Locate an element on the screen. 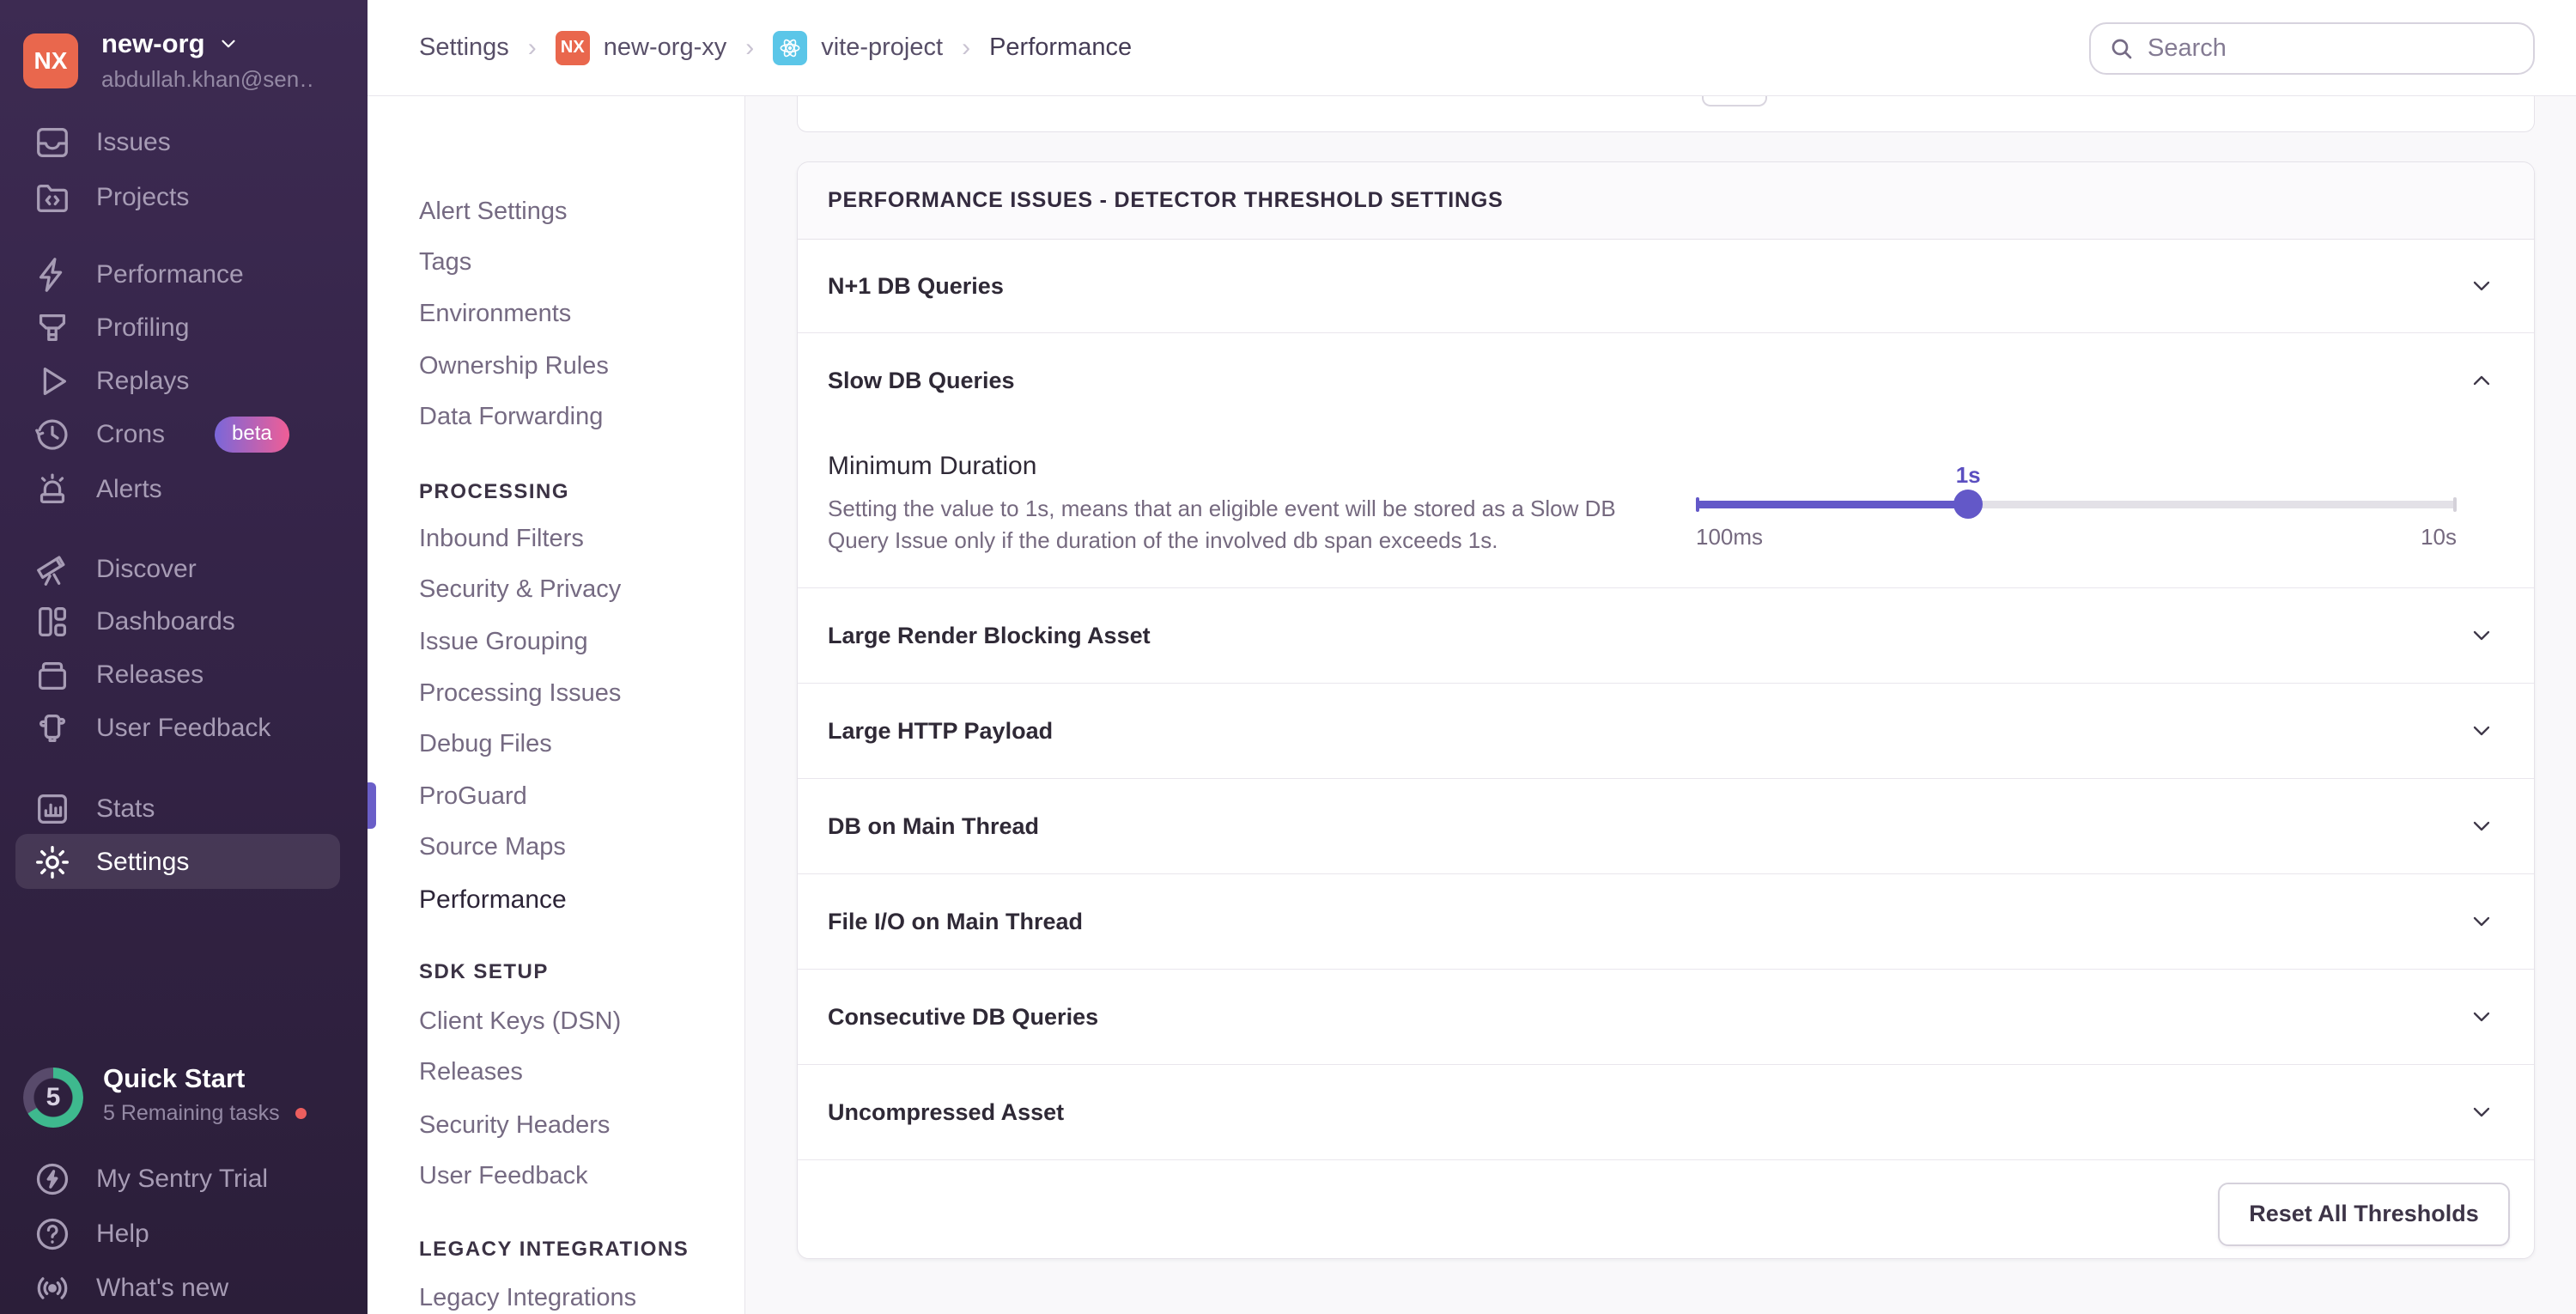 The width and height of the screenshot is (2576, 1314). detector-row-uncompressed-asset: Uncompressed Asset is located at coordinates (1666, 1111).